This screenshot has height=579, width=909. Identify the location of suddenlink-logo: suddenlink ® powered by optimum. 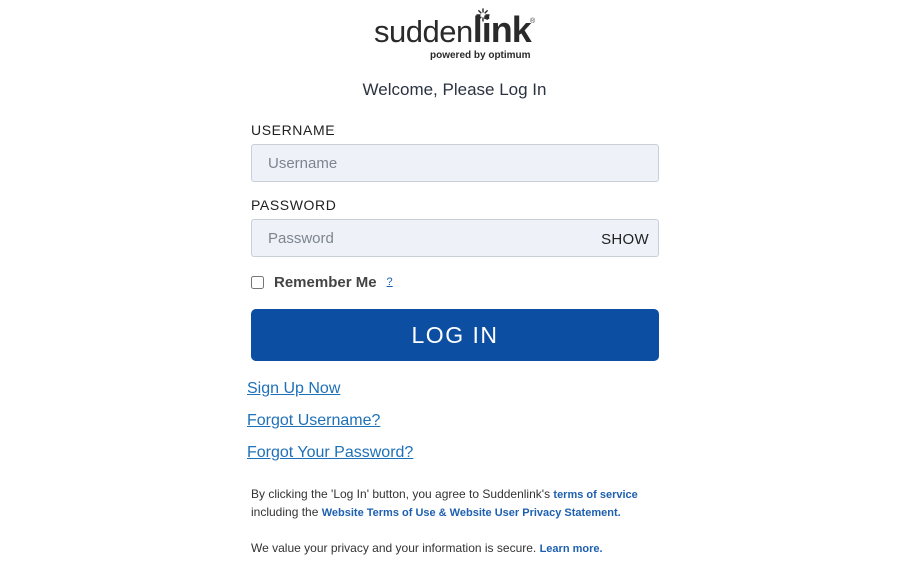
(455, 35).